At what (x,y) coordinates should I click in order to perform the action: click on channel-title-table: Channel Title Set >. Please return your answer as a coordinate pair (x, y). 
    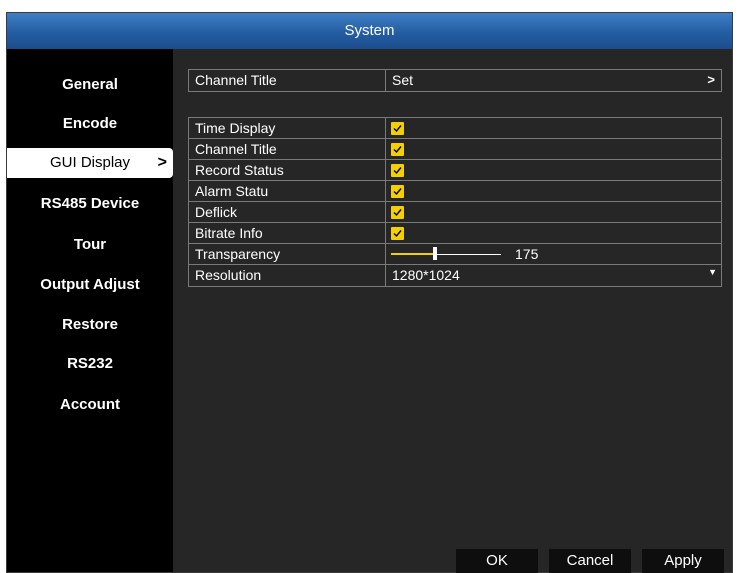
    Looking at the image, I should click on (455, 80).